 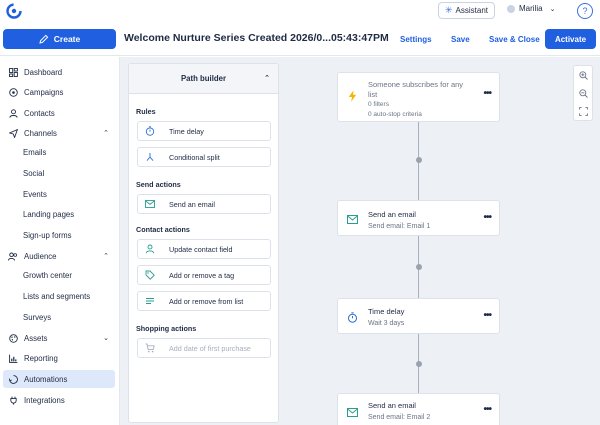 What do you see at coordinates (59, 133) in the screenshot?
I see `sidebar-item-channels: Channels ⌃` at bounding box center [59, 133].